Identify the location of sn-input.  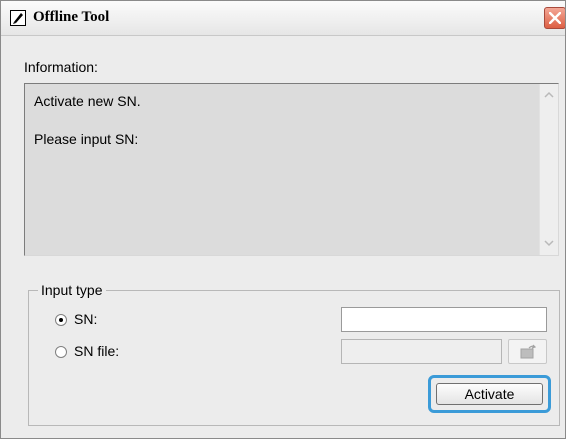
(444, 319).